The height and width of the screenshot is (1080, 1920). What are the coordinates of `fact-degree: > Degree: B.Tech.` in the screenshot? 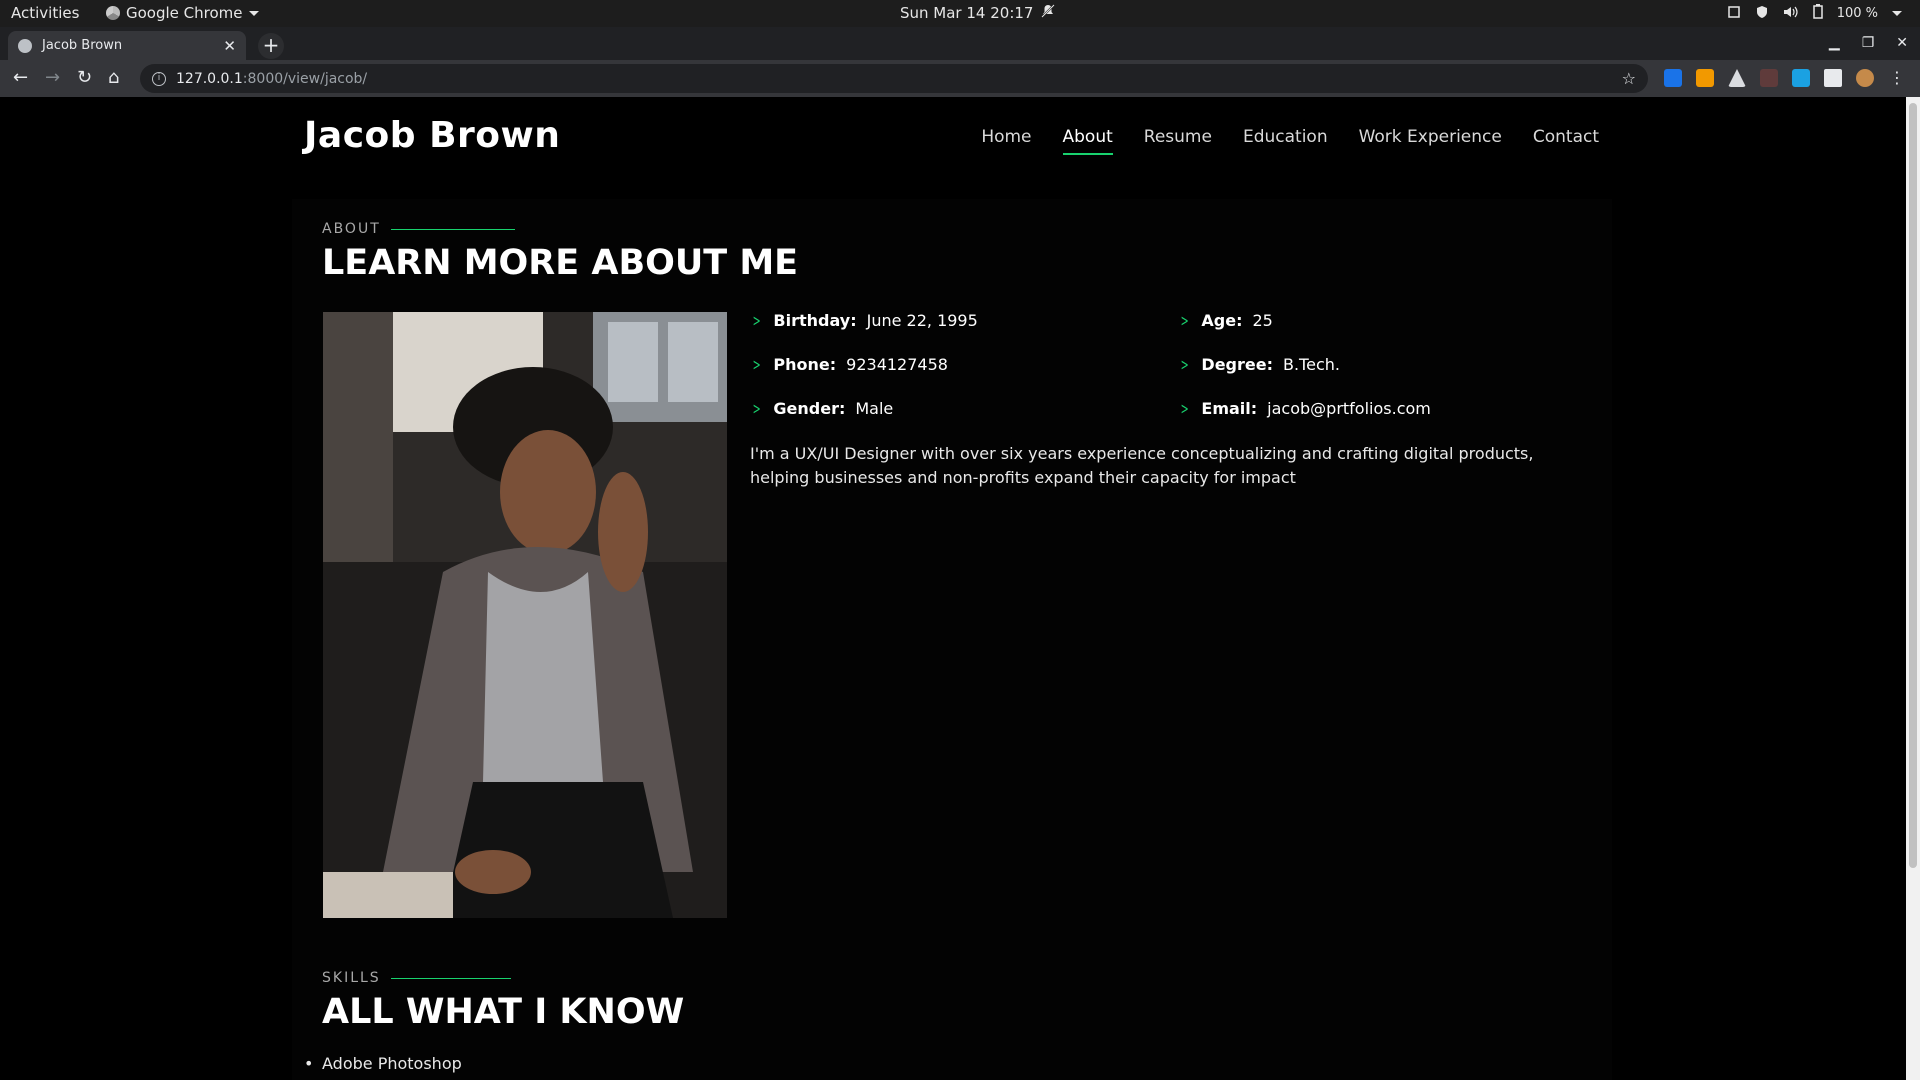 It's located at (1259, 364).